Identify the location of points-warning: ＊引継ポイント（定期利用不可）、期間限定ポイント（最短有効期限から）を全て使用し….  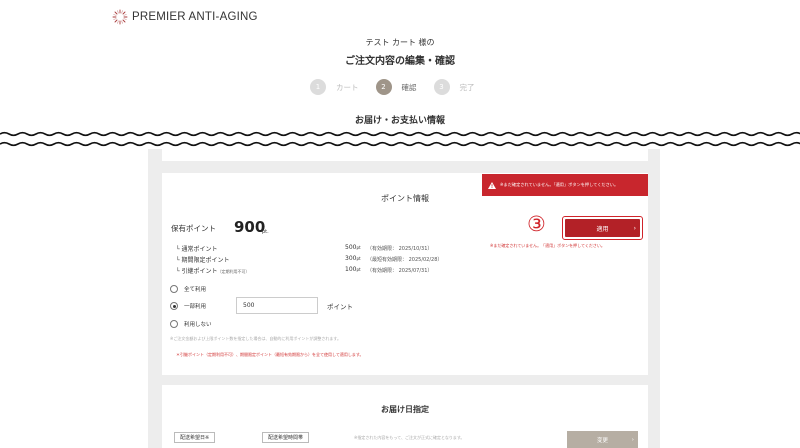
(270, 354).